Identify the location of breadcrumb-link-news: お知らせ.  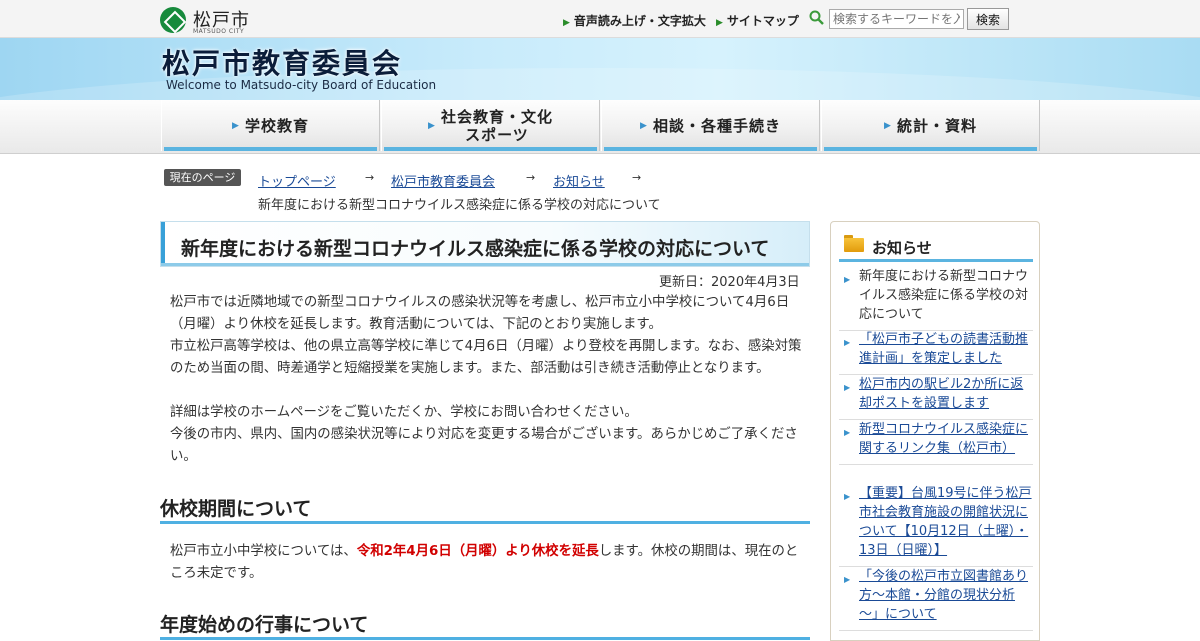
(579, 180).